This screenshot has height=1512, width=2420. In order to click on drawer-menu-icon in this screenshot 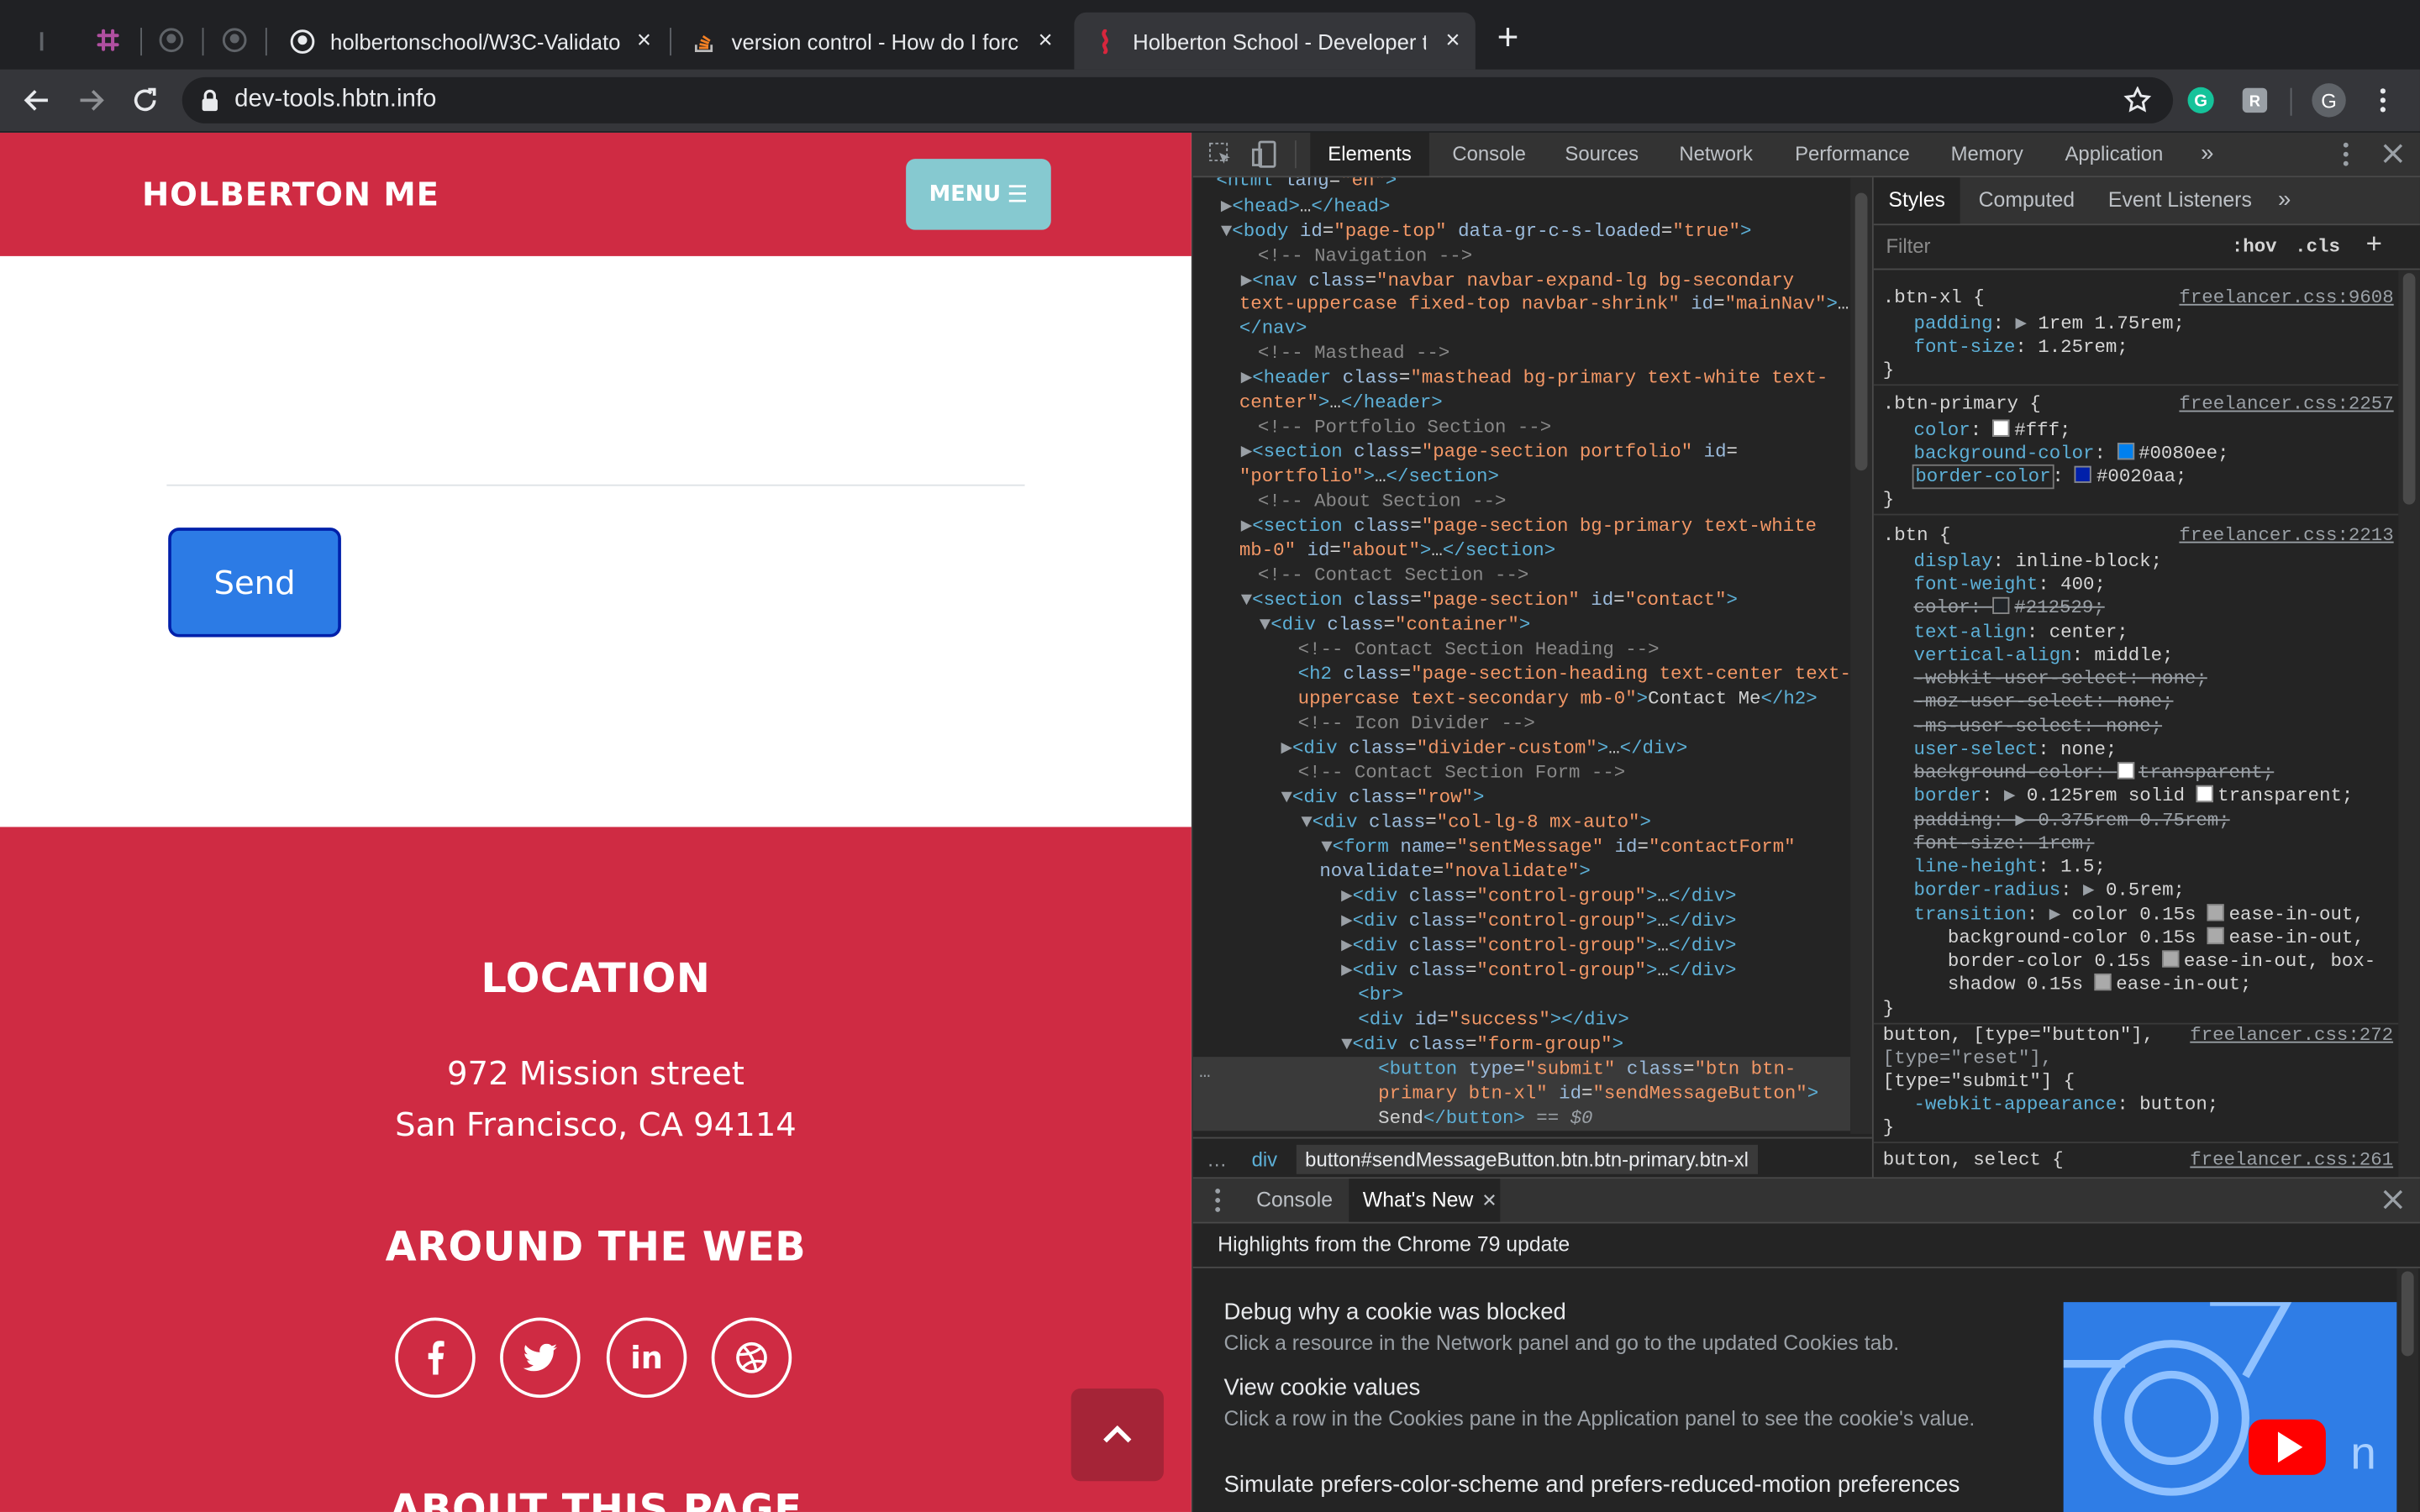, I will do `click(1217, 1202)`.